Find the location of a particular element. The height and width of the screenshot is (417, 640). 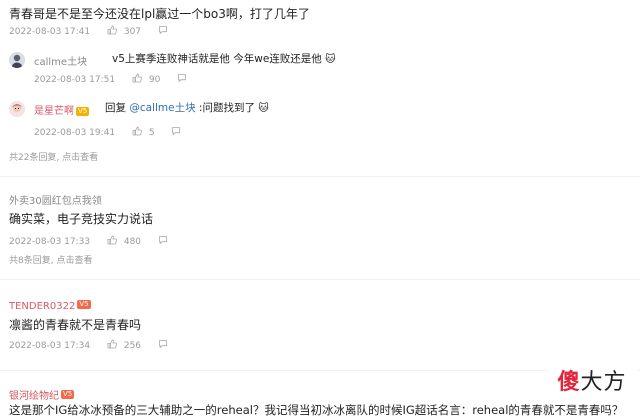

reply-date: 2022-08-03 17:51 is located at coordinates (75, 80).